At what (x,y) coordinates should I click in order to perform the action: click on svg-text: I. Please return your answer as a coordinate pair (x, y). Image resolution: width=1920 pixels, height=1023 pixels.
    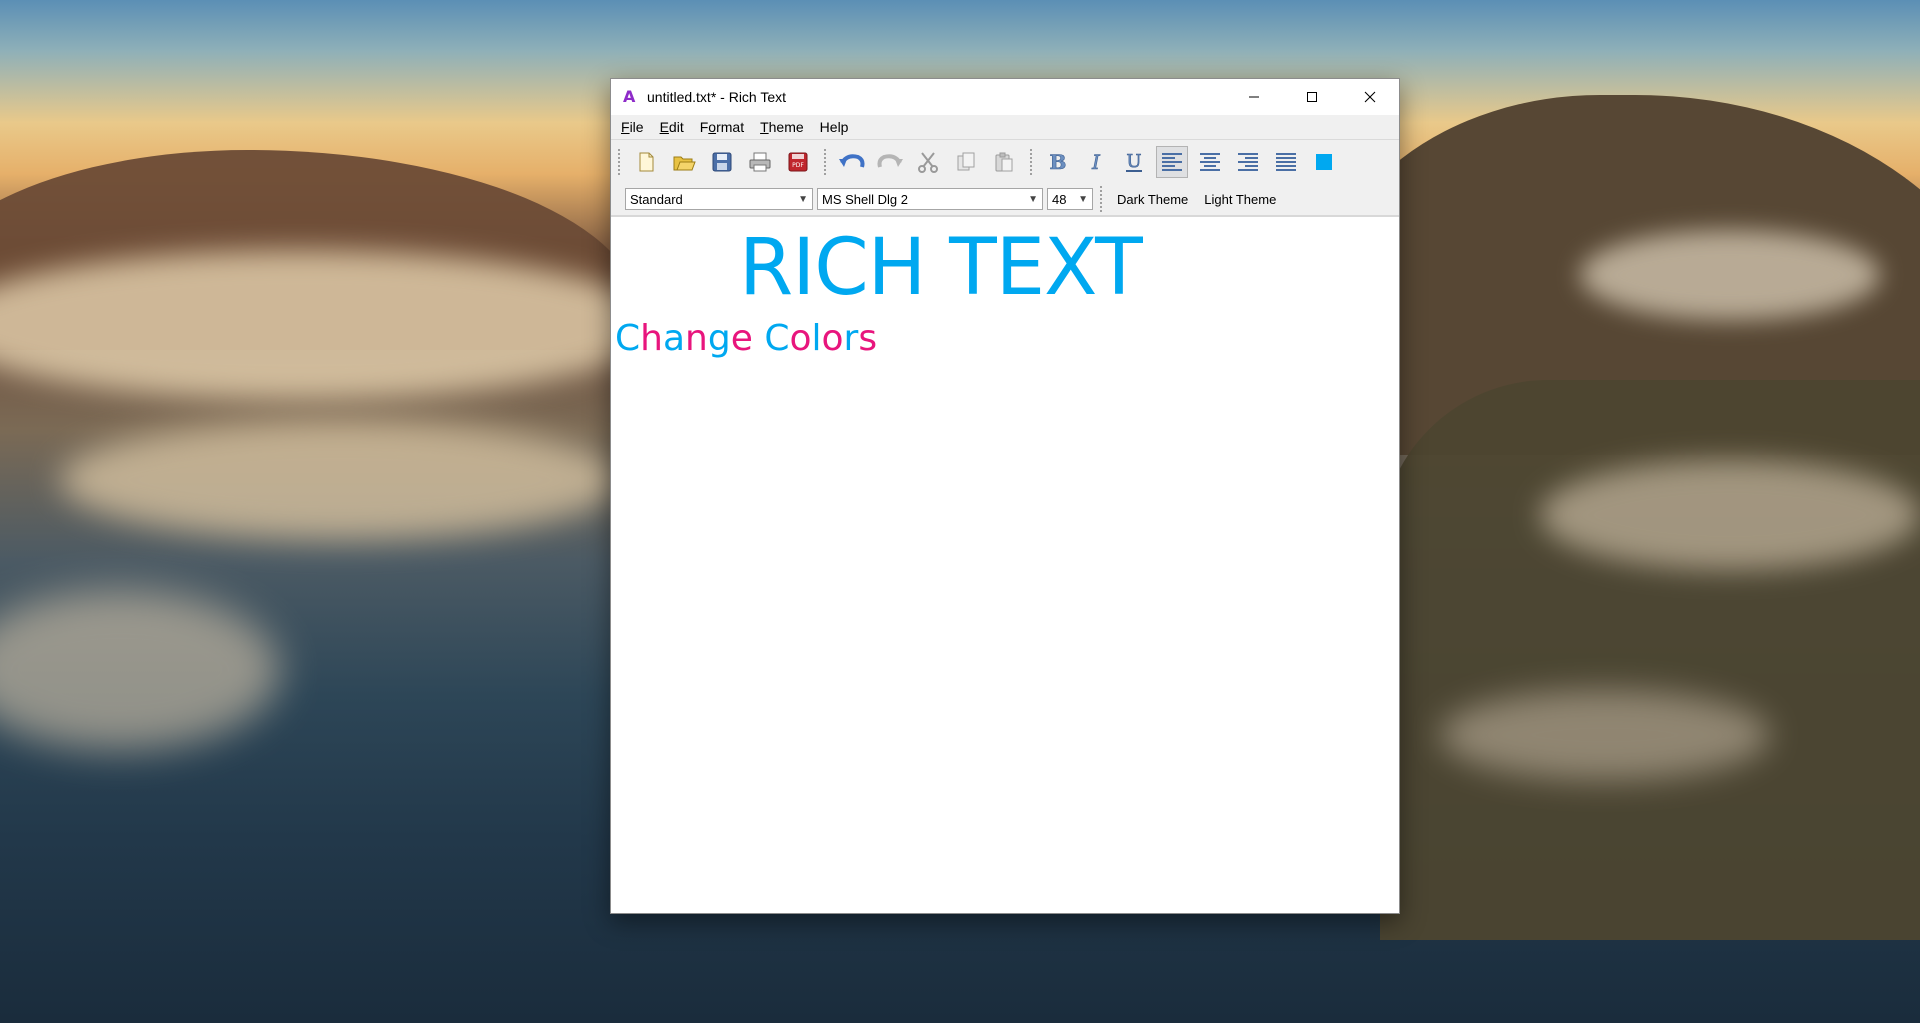
    Looking at the image, I should click on (1096, 162).